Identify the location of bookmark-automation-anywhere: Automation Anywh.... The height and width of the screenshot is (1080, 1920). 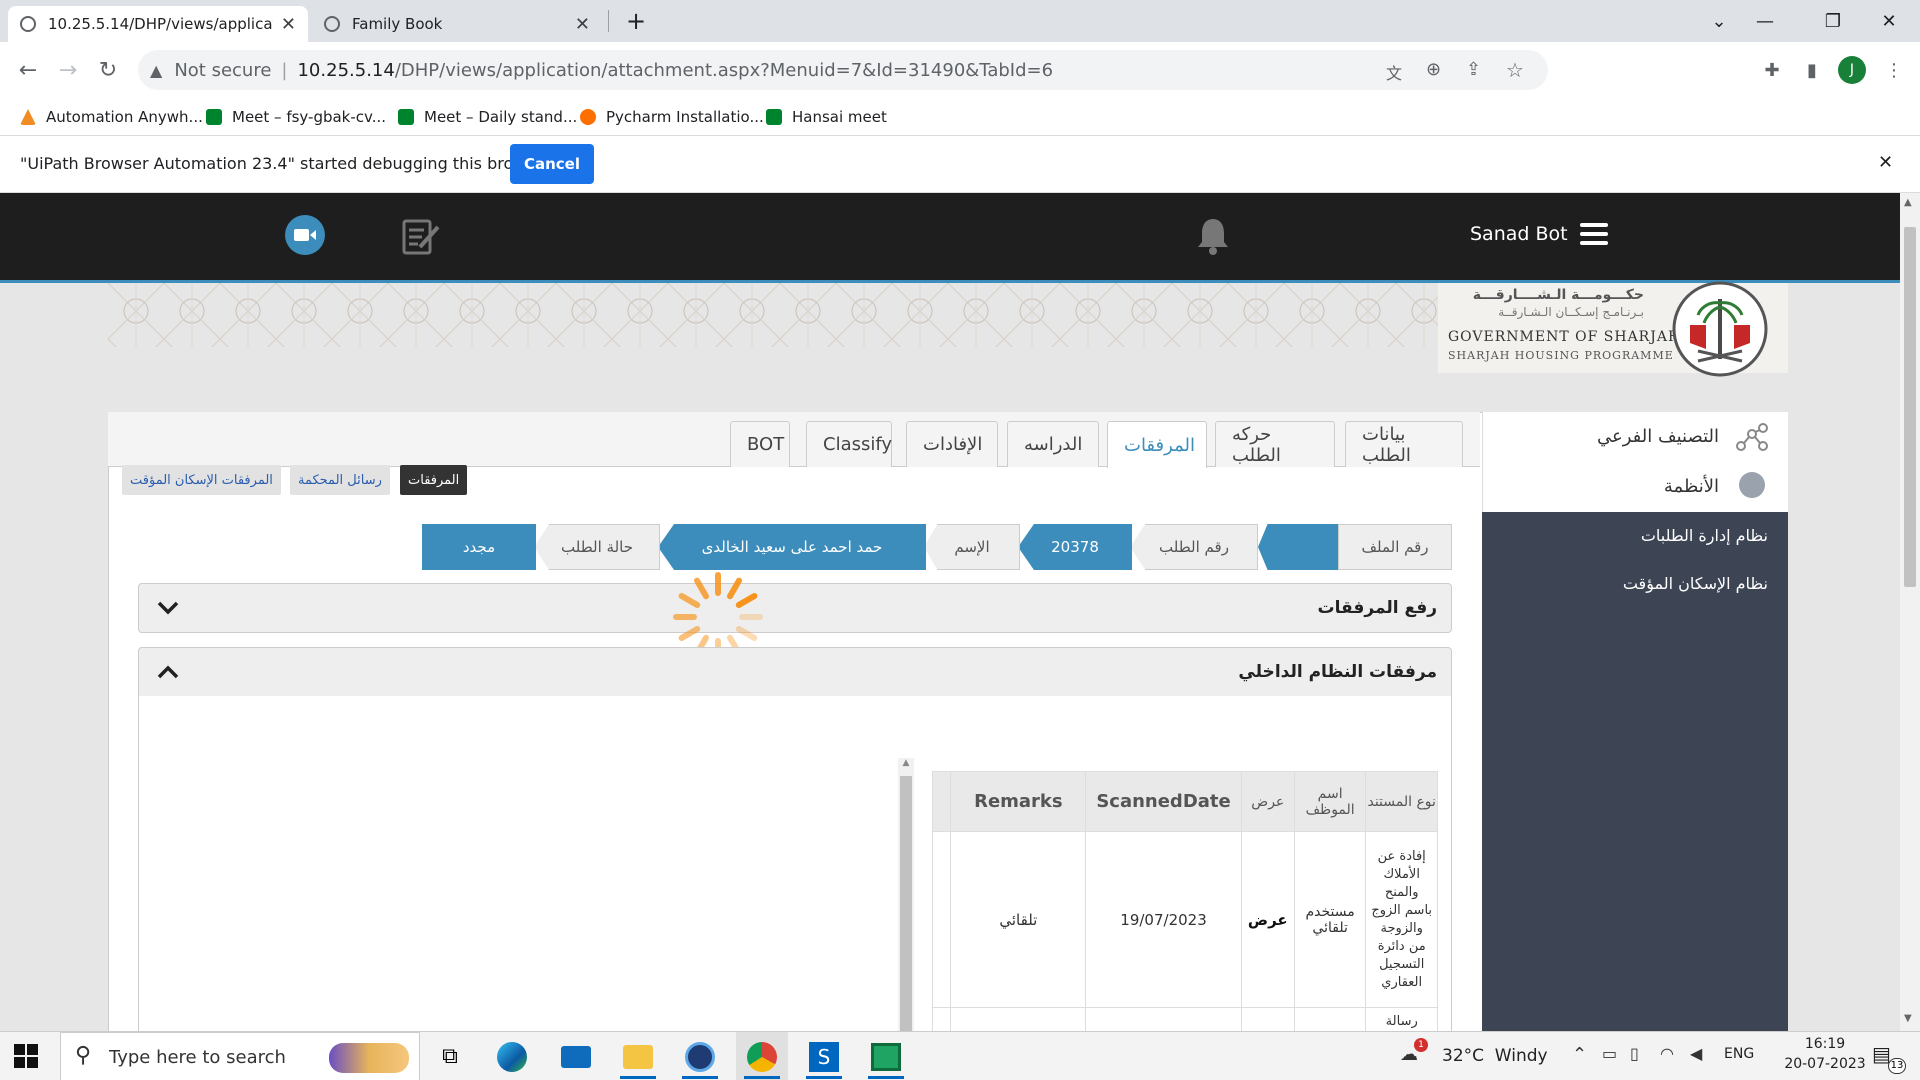
(111, 117).